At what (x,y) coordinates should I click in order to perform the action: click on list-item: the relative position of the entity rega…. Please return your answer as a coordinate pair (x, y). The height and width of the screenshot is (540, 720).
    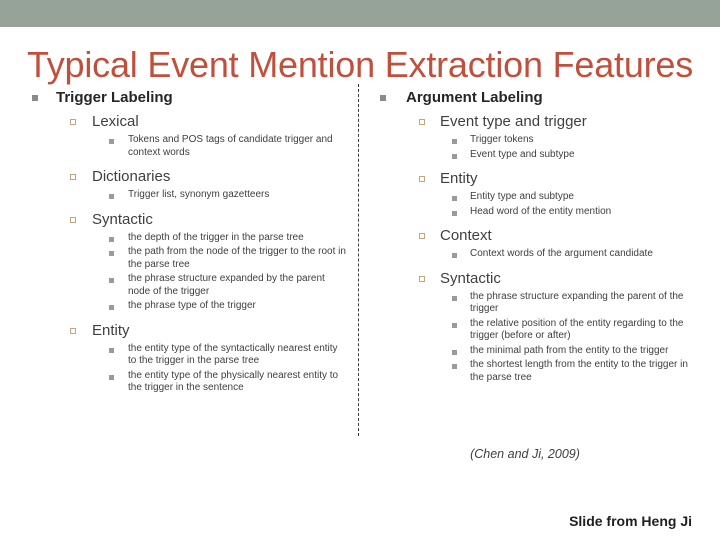
    Looking at the image, I should click on (538, 330).